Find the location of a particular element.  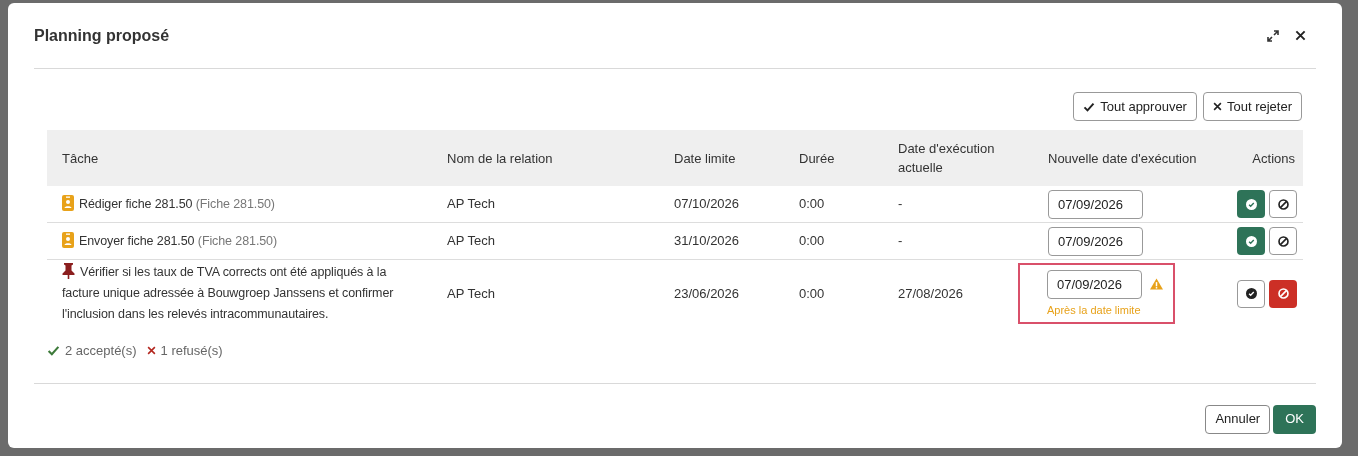

expand-icon is located at coordinates (1273, 35).